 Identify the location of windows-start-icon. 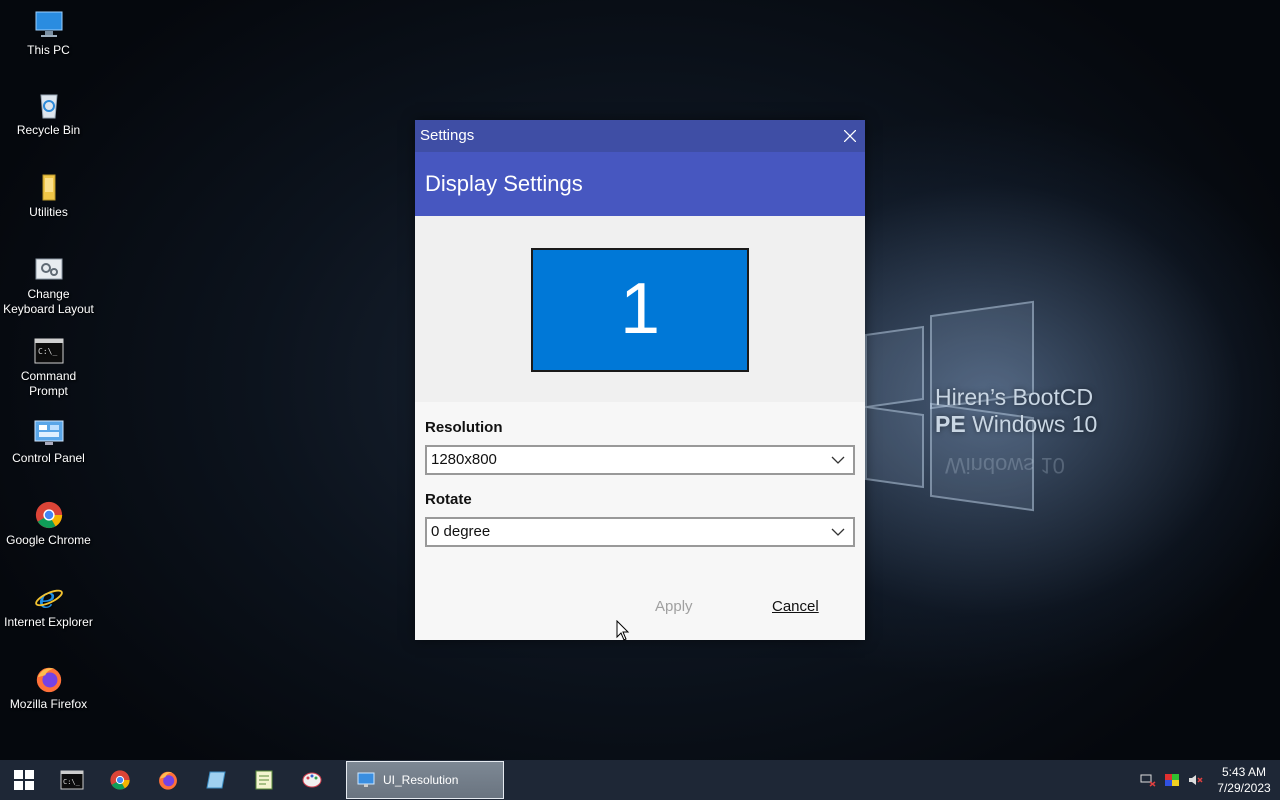
(24, 780).